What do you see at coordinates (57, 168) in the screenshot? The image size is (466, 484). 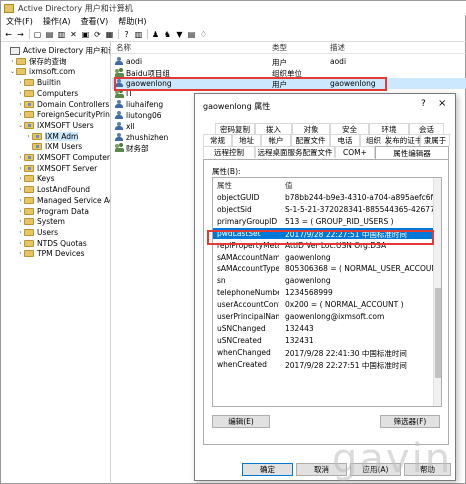 I see `tree-item: › IXMSOFT Server` at bounding box center [57, 168].